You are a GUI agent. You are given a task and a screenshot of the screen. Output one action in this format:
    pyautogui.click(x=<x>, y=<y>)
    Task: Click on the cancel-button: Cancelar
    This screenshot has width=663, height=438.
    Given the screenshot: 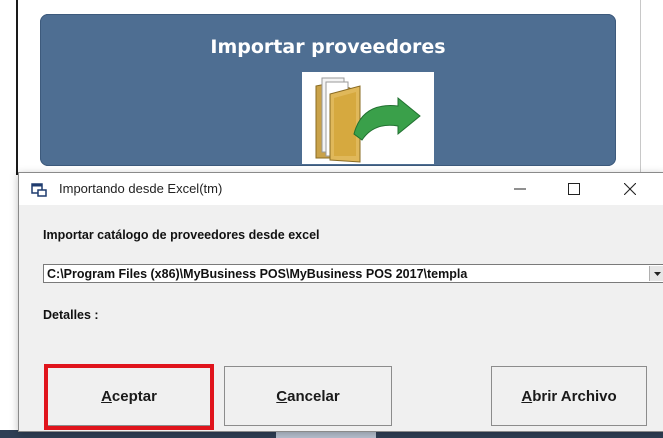 What is the action you would take?
    pyautogui.click(x=308, y=396)
    